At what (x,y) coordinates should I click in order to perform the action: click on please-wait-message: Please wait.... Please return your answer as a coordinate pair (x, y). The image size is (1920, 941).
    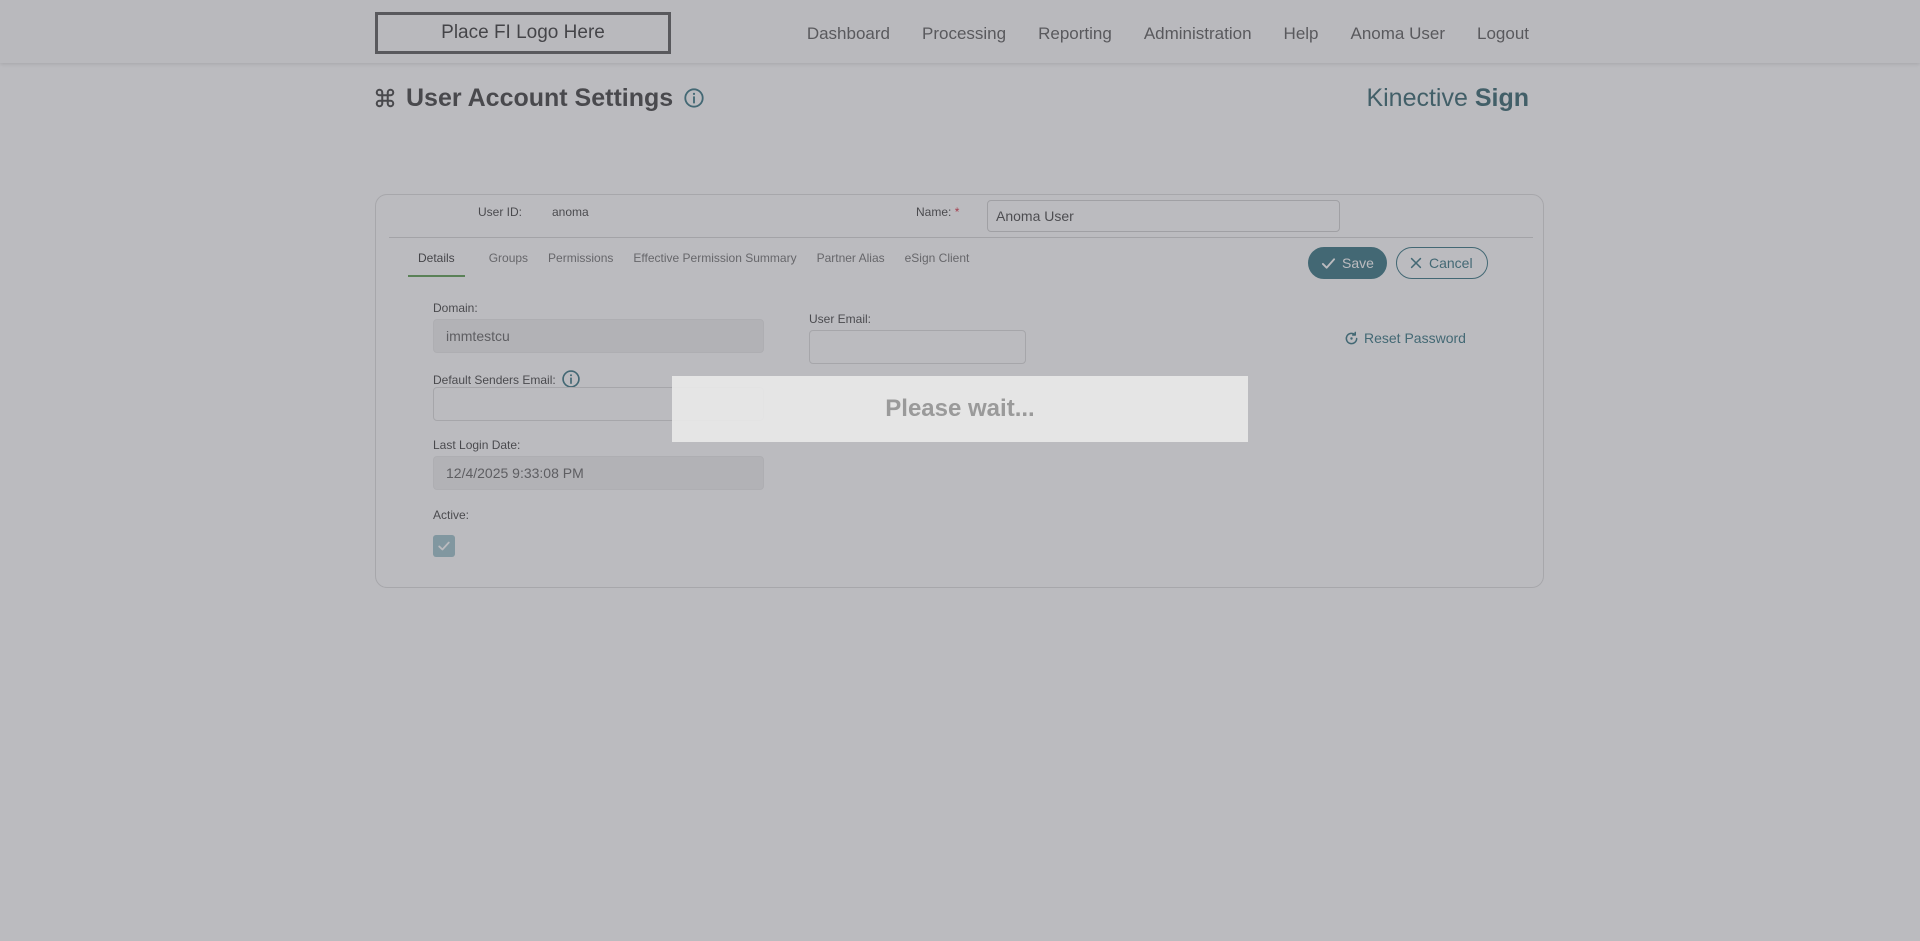
    Looking at the image, I should click on (960, 408).